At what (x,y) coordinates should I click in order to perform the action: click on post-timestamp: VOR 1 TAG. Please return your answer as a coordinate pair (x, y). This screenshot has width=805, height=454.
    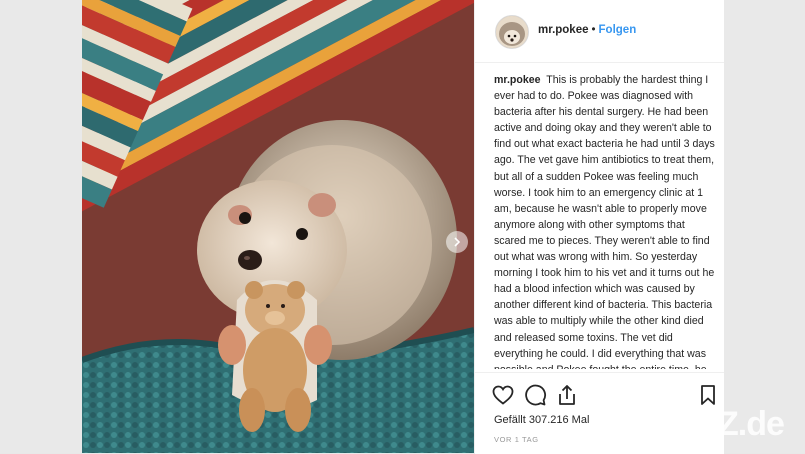
    Looking at the image, I should click on (516, 439).